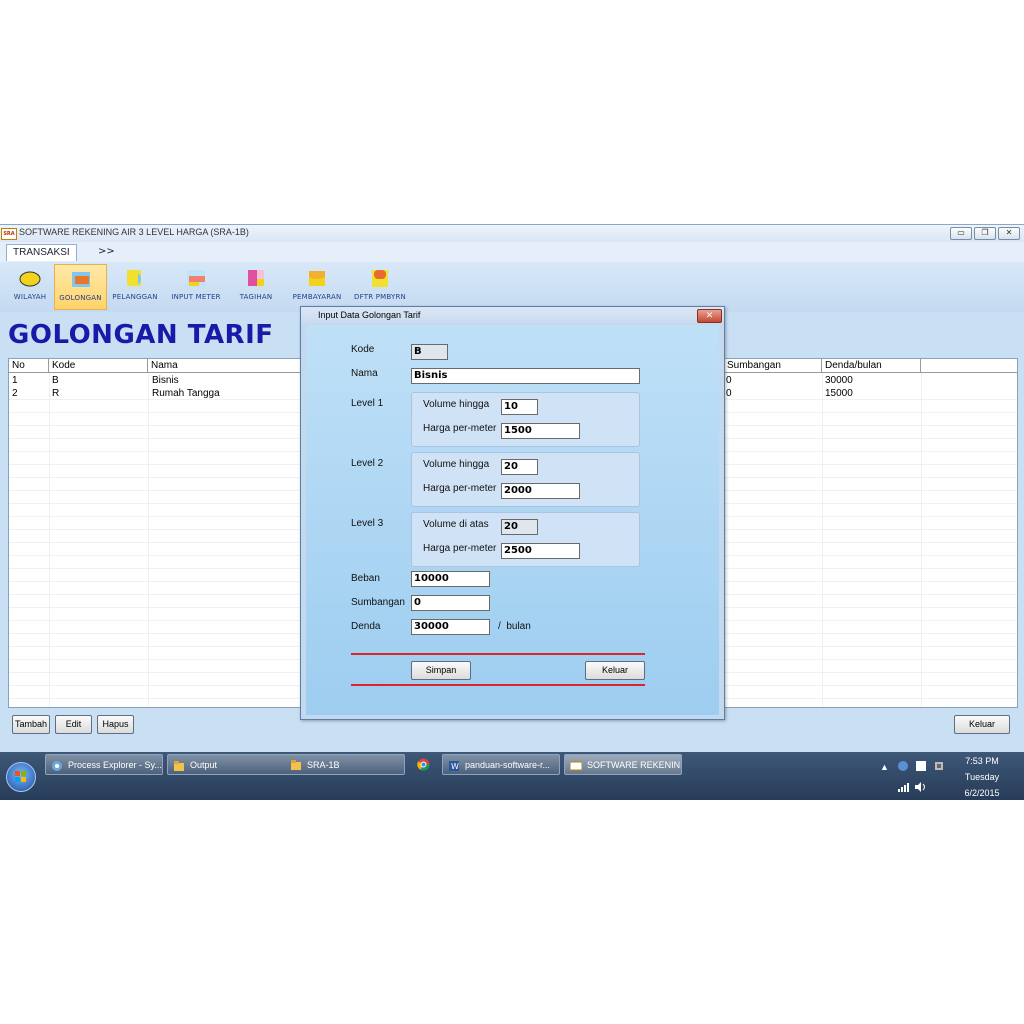 This screenshot has height=1024, width=1024. Describe the element at coordinates (429, 352) in the screenshot. I see `kode-field: B` at that location.